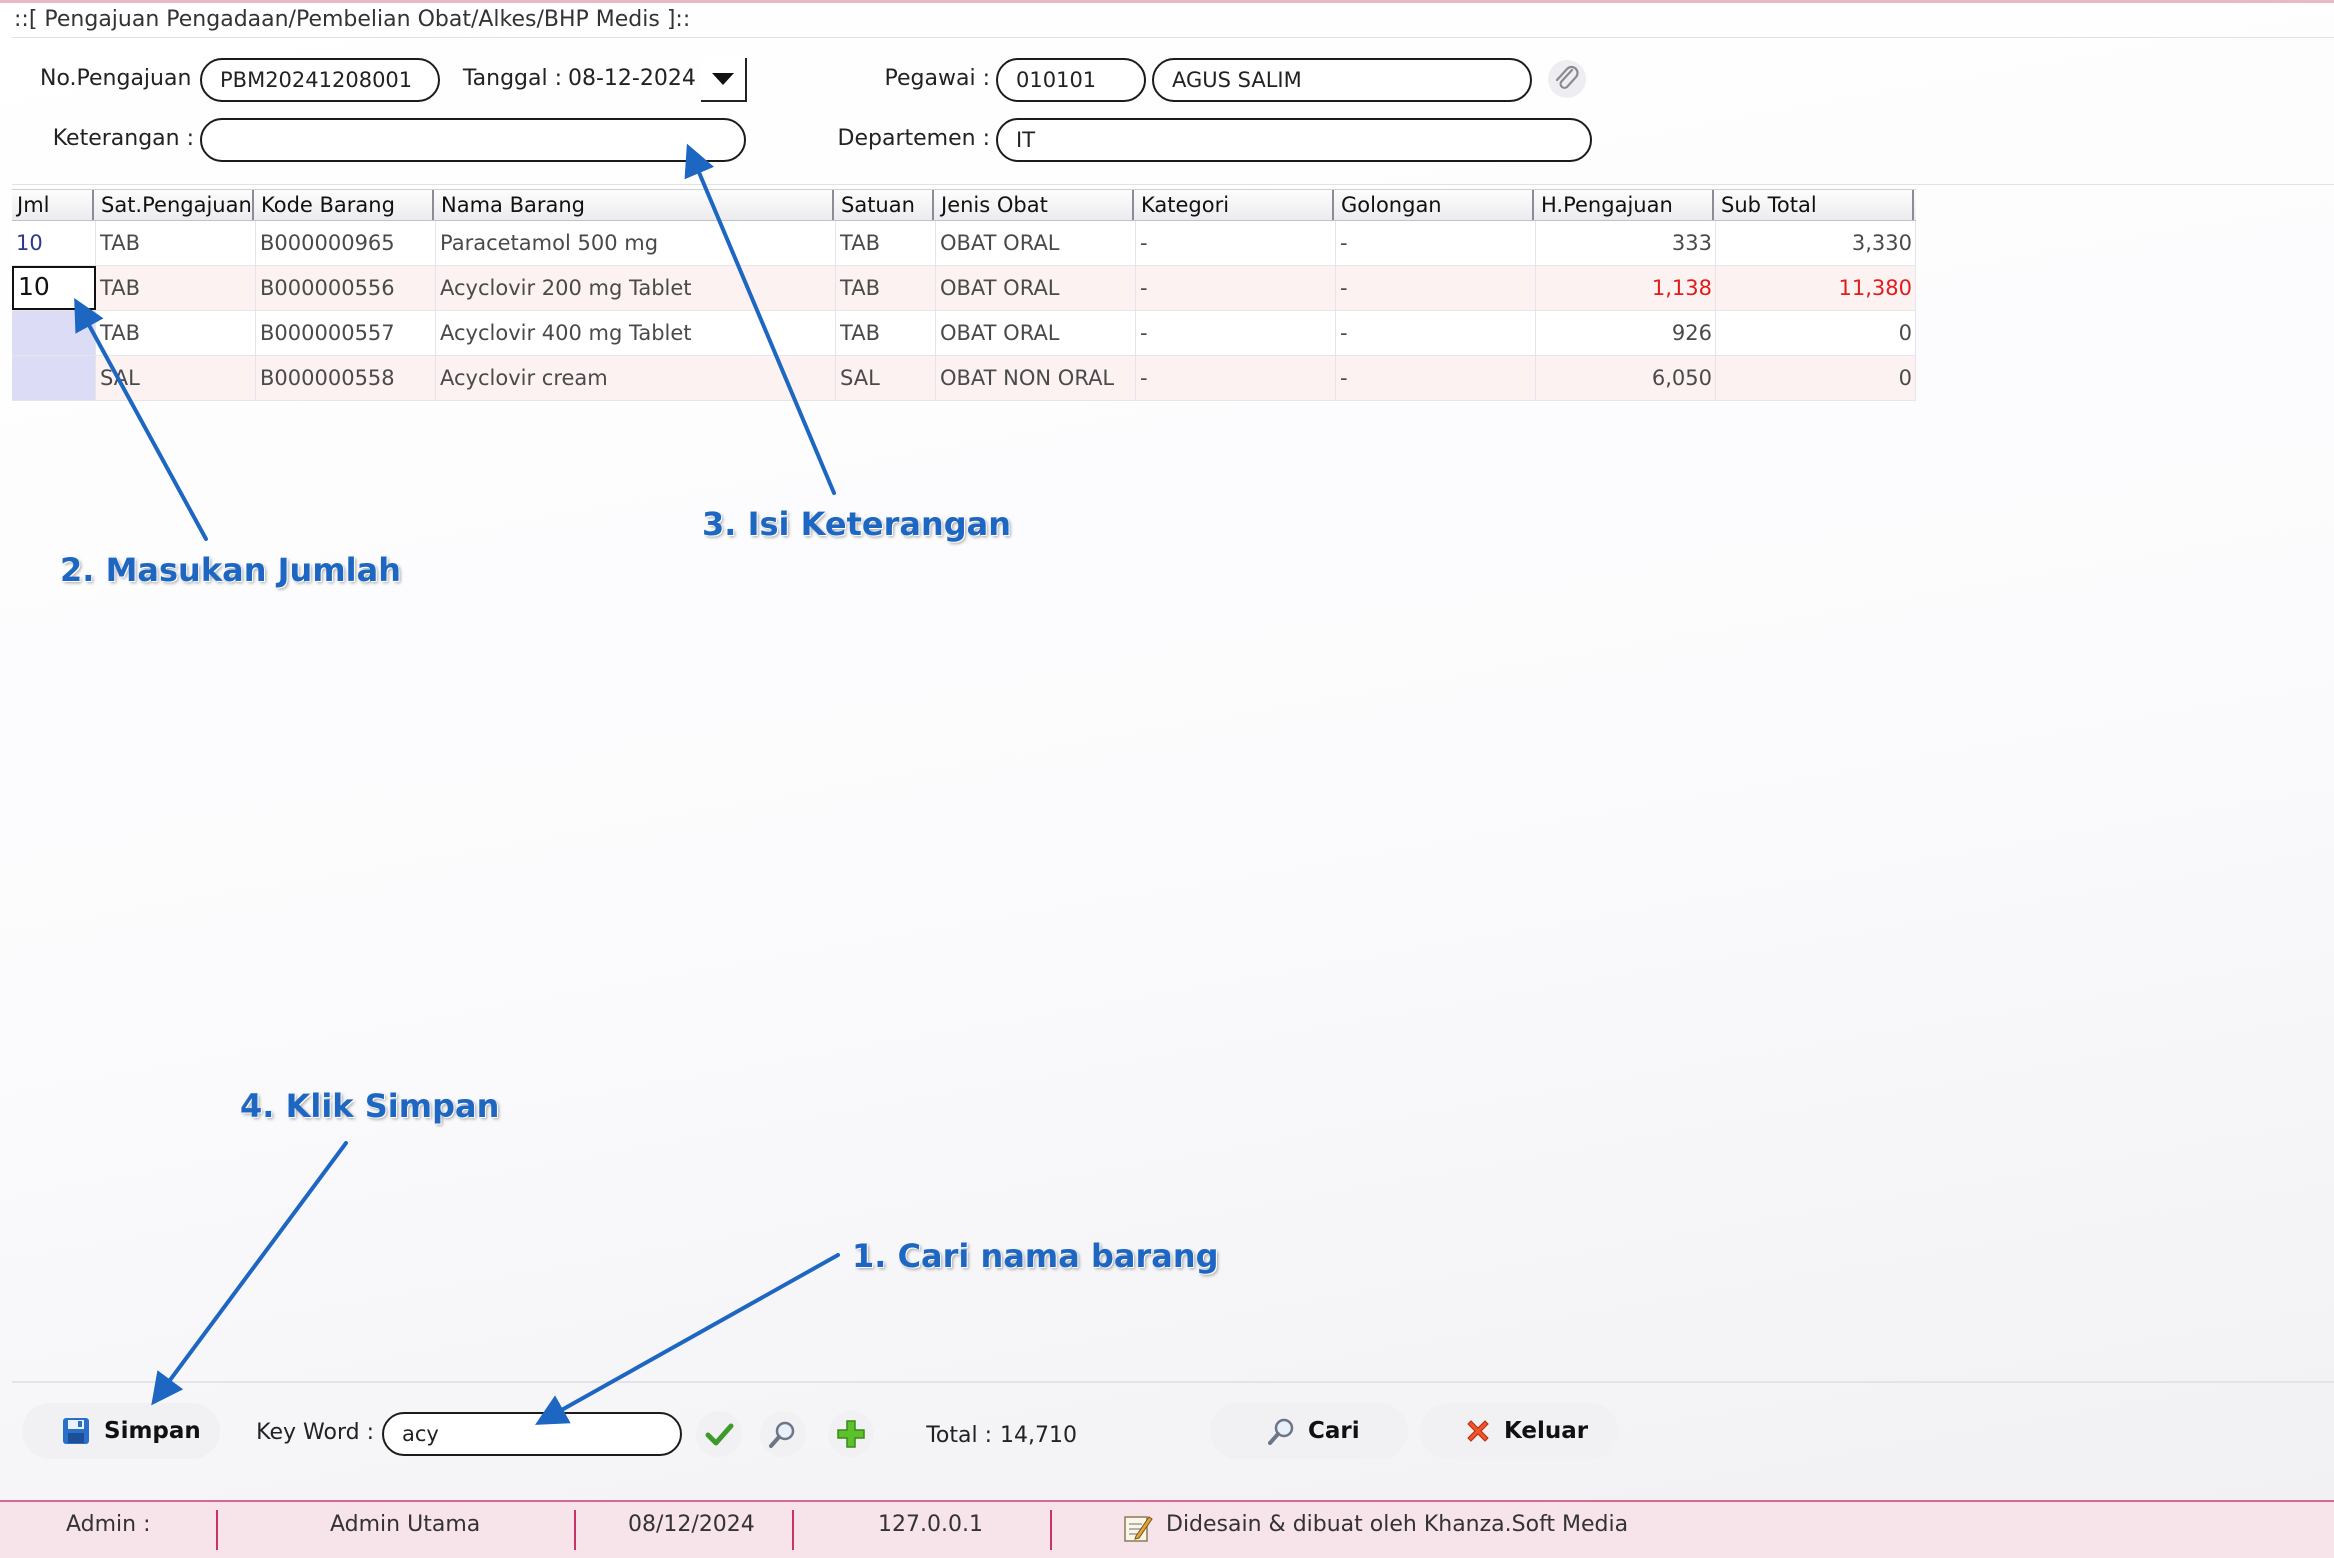 This screenshot has width=2334, height=1558. Describe the element at coordinates (346, 243) in the screenshot. I see `cell-kode: B000000965` at that location.